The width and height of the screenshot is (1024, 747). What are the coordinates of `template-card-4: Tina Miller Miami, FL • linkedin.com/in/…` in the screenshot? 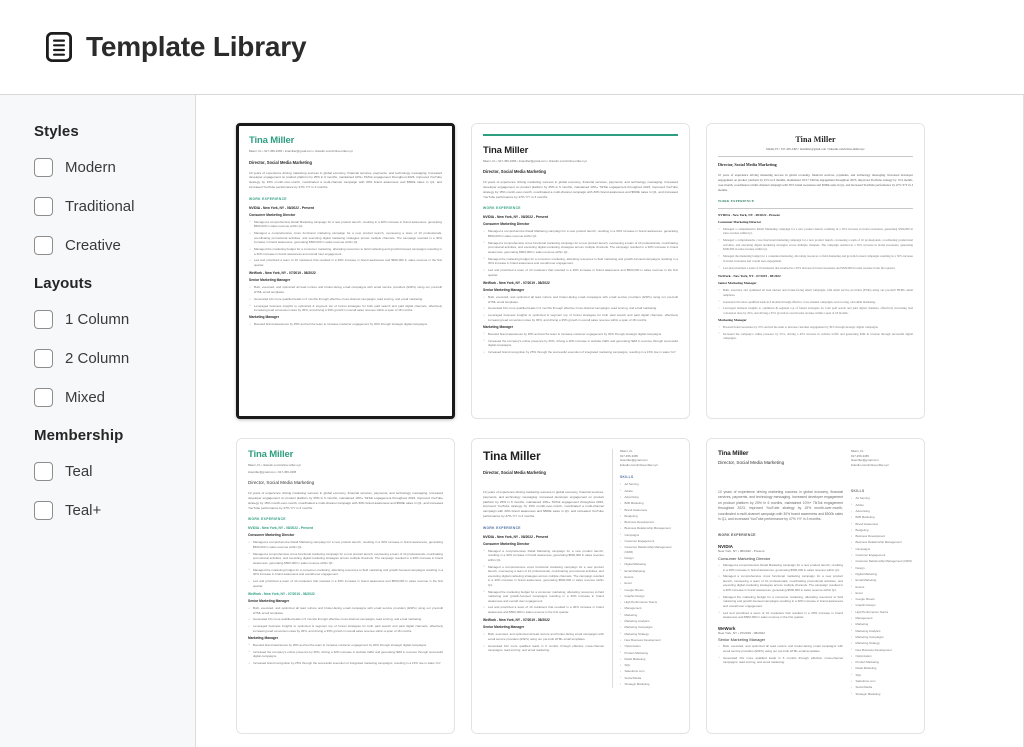 It's located at (345, 586).